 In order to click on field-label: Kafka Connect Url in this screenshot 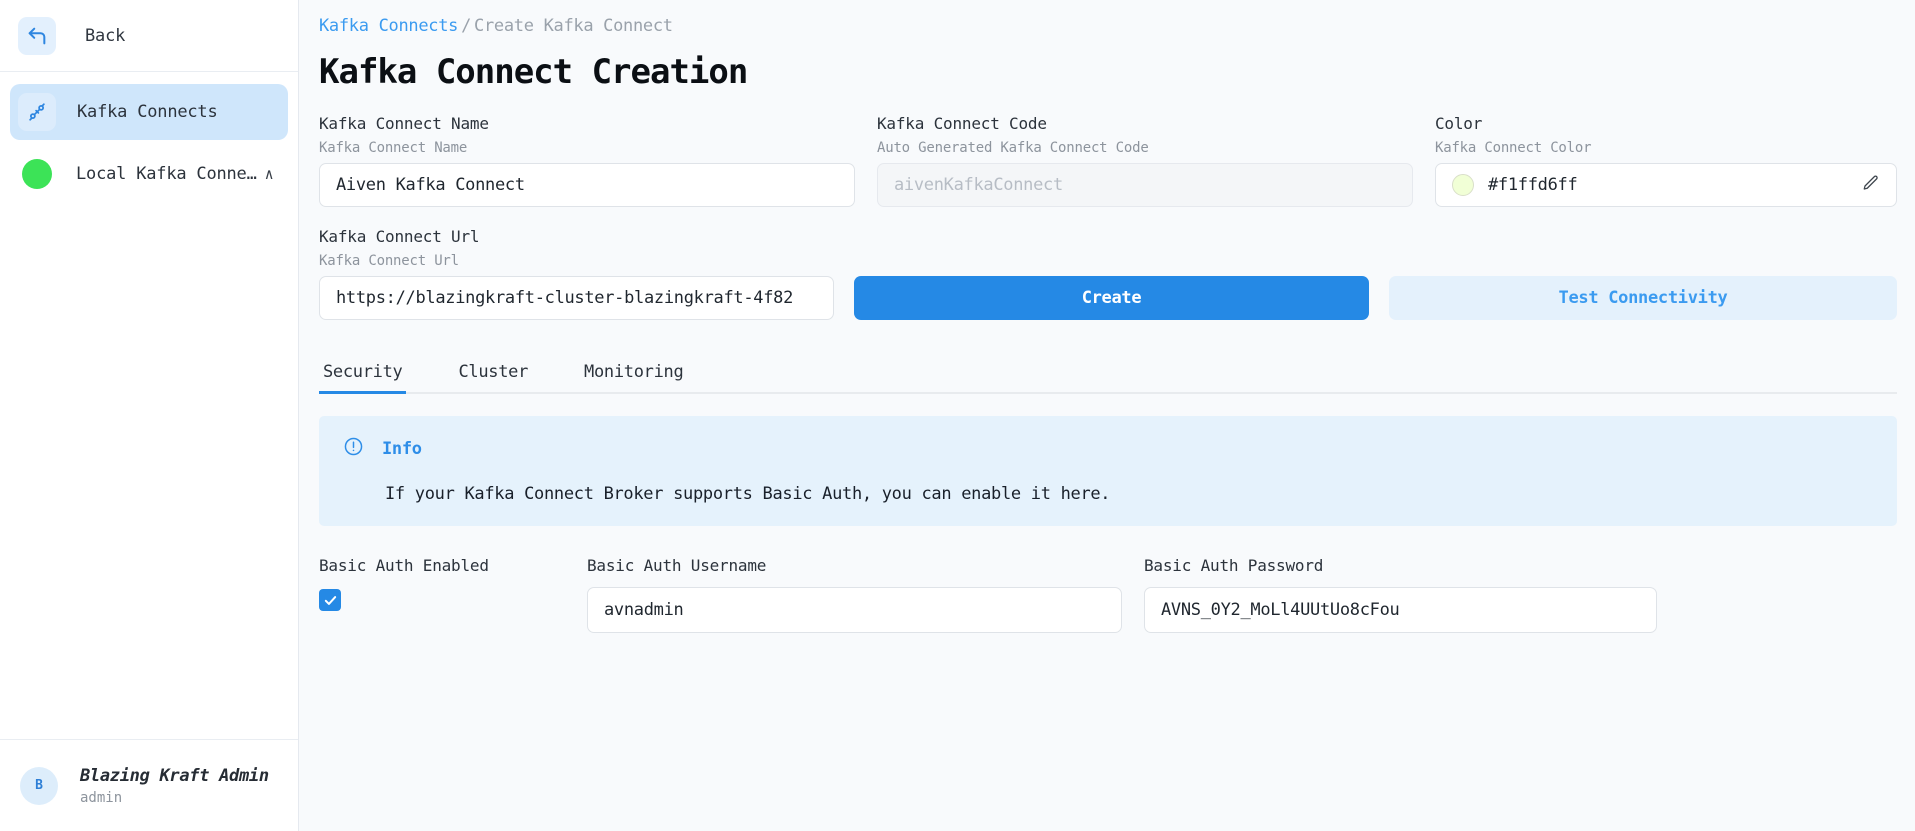, I will do `click(399, 236)`.